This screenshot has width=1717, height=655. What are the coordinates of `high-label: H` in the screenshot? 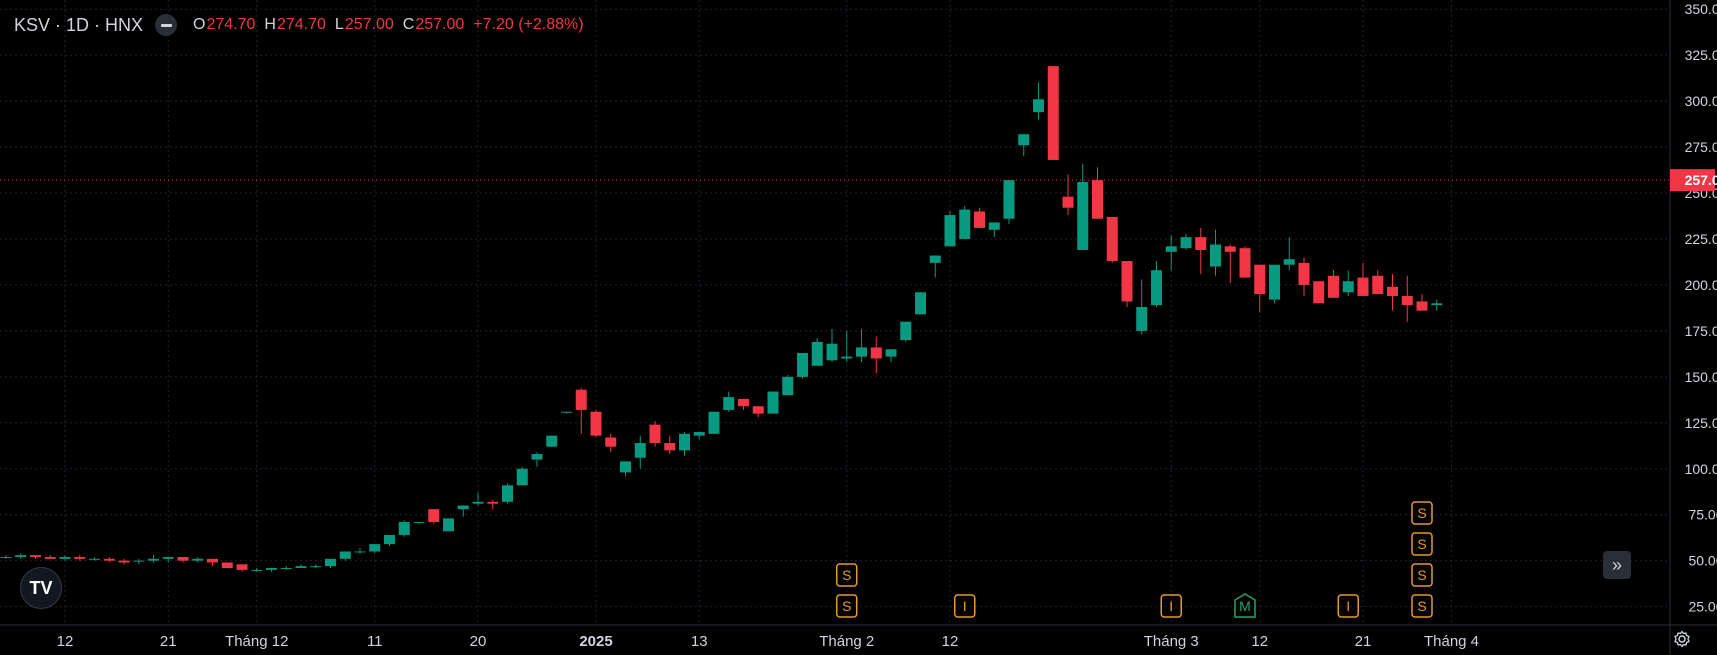 It's located at (270, 24).